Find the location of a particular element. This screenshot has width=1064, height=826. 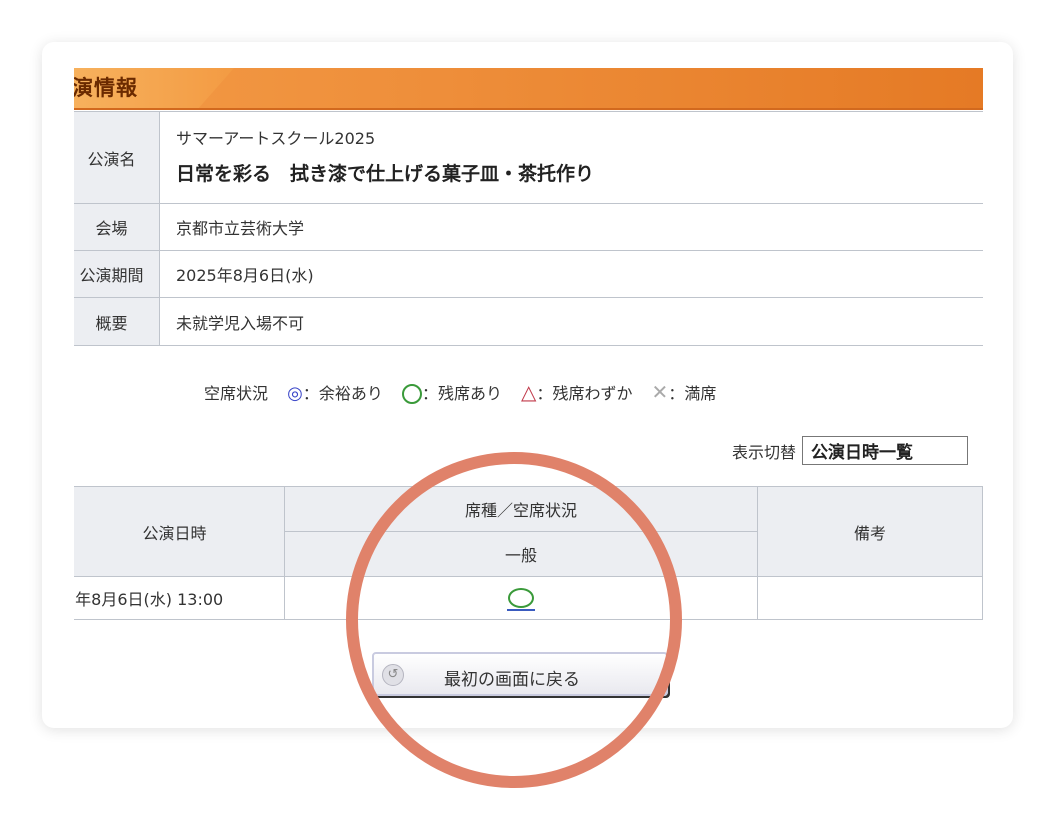

display-switch: 表示切替 公演日時一覧 is located at coordinates (850, 450).